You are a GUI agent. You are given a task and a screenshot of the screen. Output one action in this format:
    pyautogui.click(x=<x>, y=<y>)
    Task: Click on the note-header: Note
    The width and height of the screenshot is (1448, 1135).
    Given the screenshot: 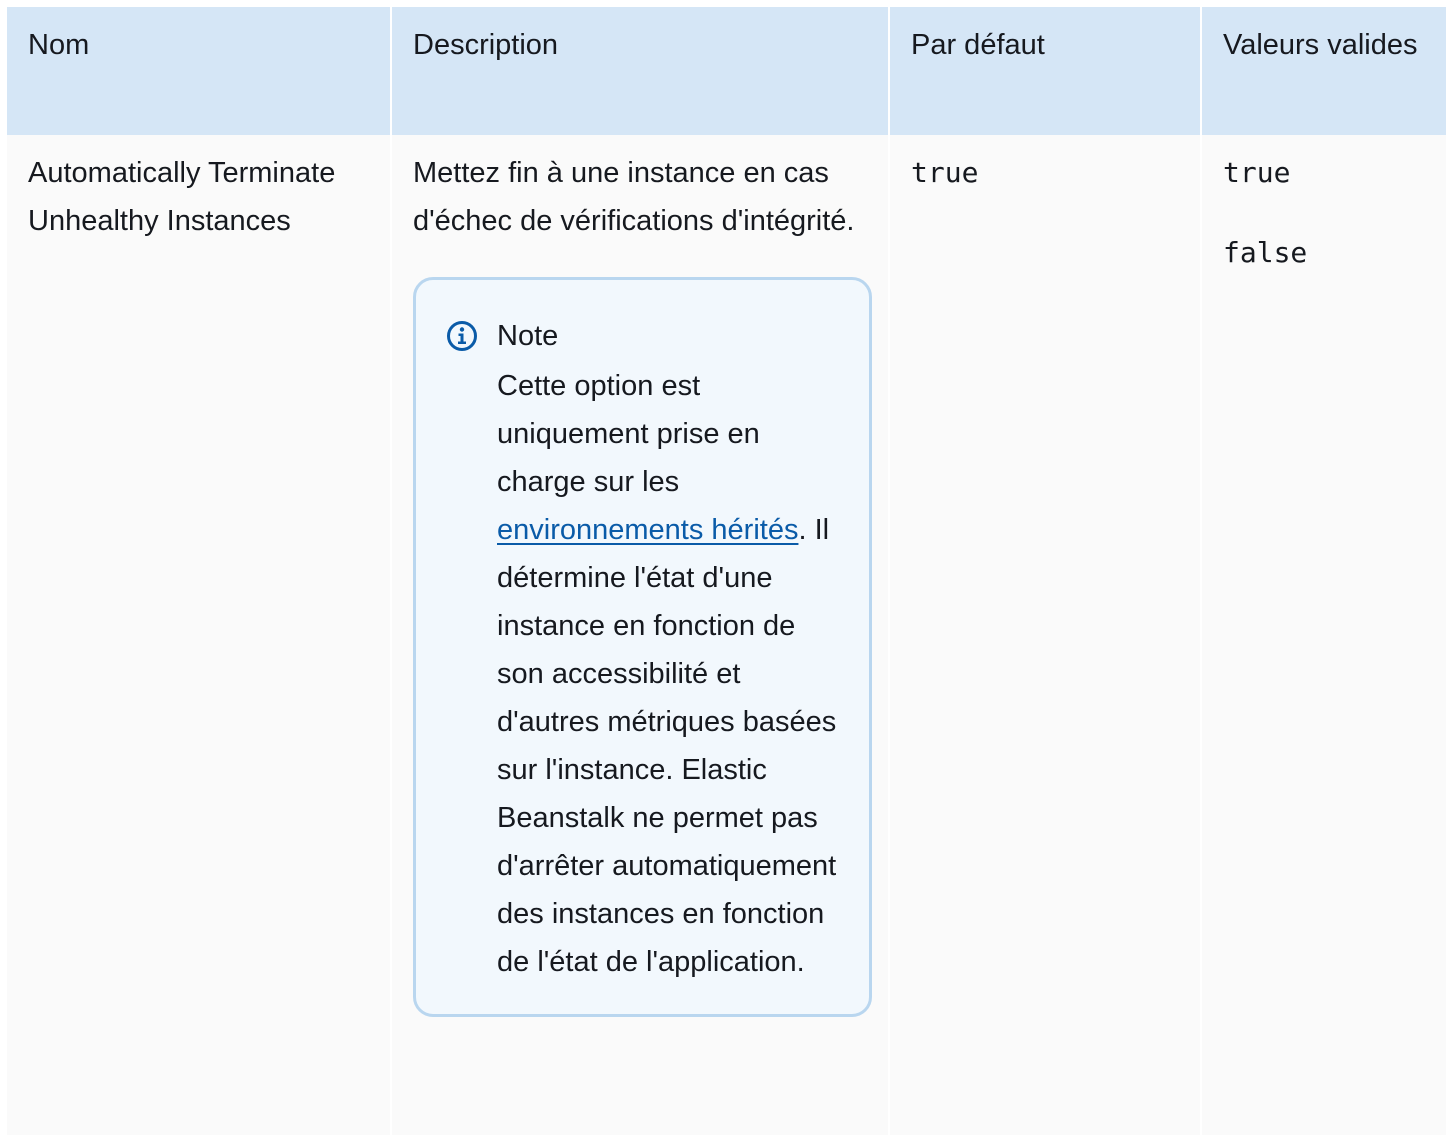 What is the action you would take?
    pyautogui.click(x=647, y=336)
    